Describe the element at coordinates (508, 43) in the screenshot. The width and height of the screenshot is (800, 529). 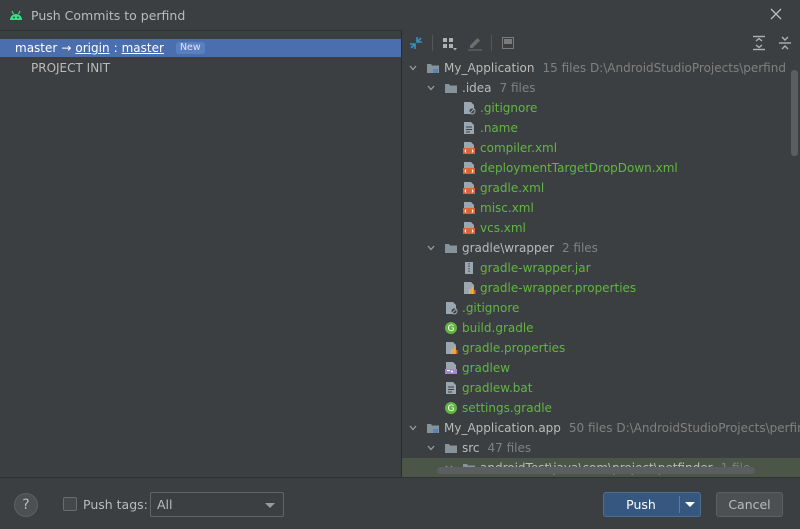
I see `preview-icon` at that location.